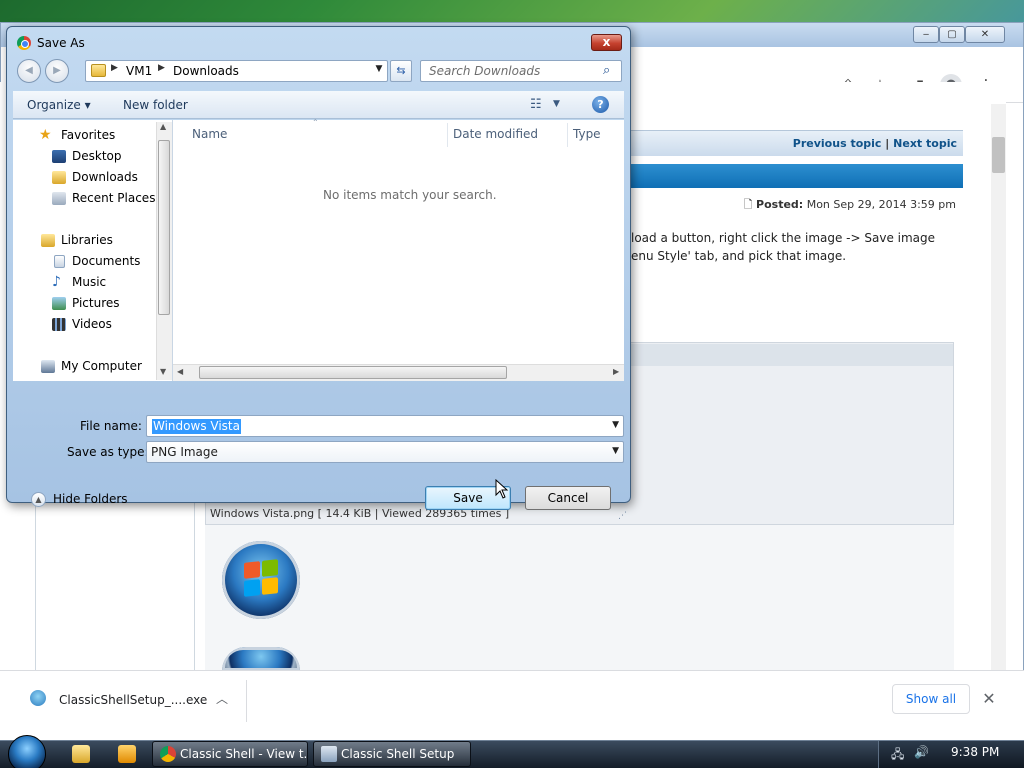  Describe the element at coordinates (606, 42) in the screenshot. I see `dialog-close-button: x` at that location.